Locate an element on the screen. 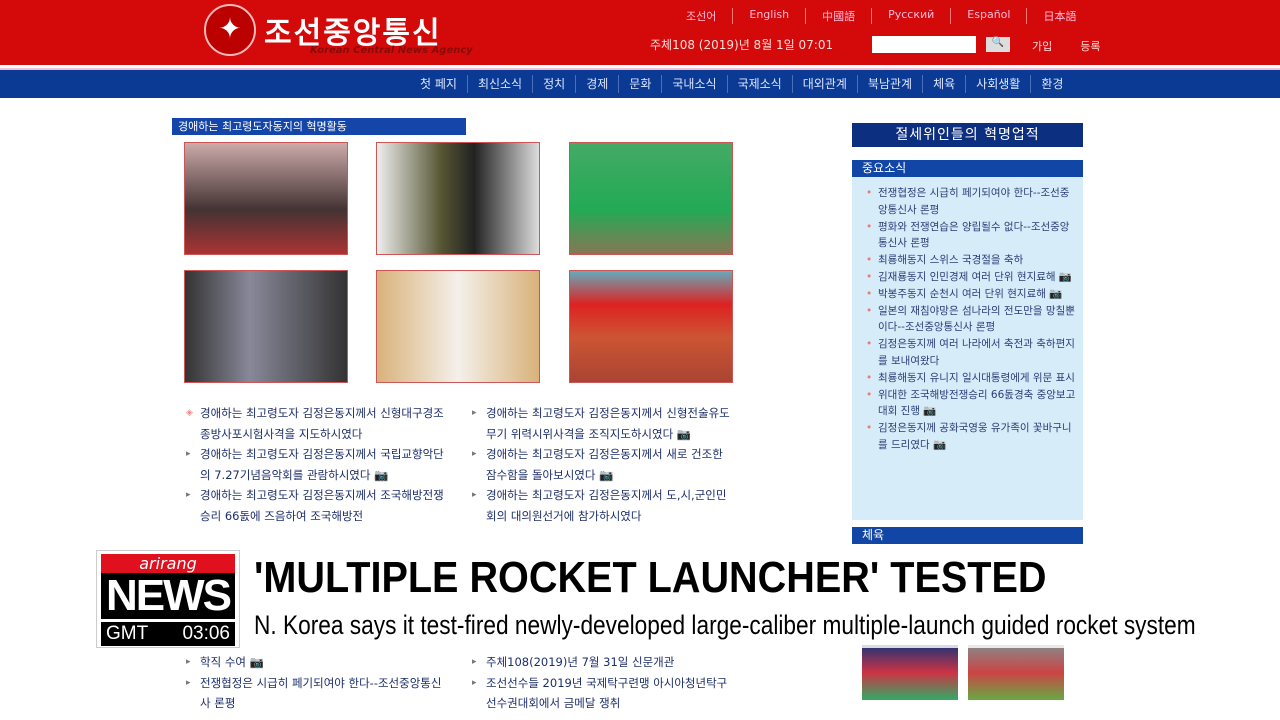  magnifier-icon: 🔍 is located at coordinates (998, 42).